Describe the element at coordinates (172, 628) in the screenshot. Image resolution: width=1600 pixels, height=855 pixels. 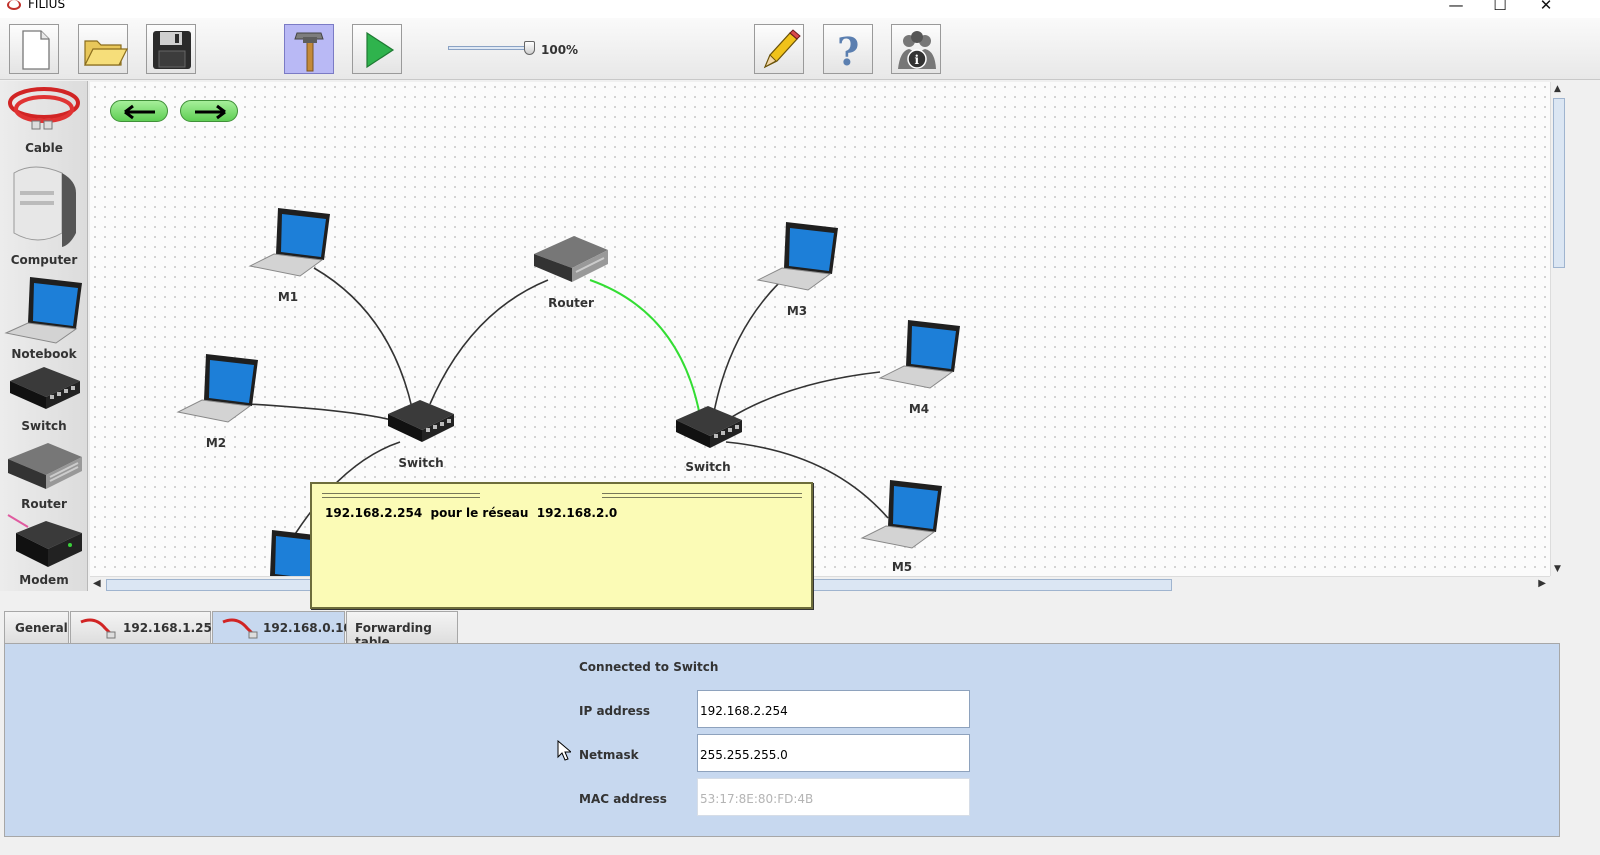
I see `tab-label-interface-1: 192.168.1.254` at that location.